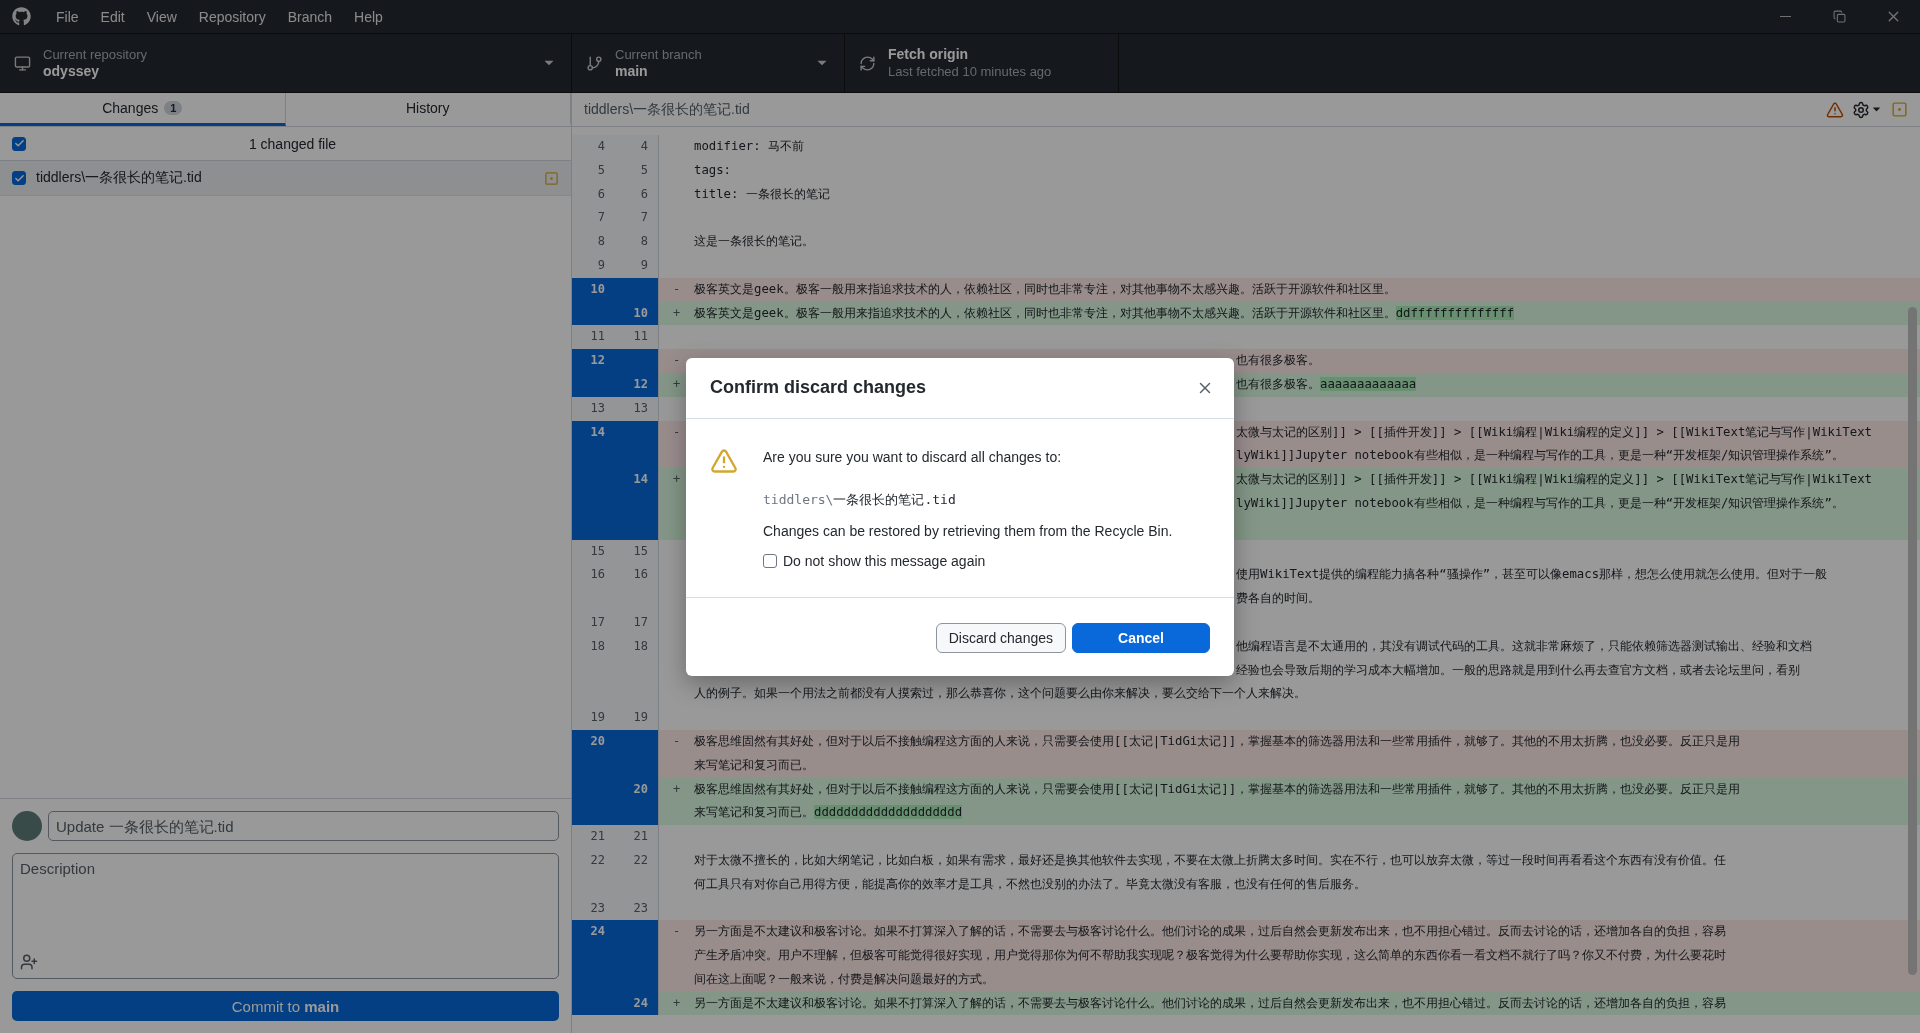 This screenshot has width=1920, height=1033. I want to click on user-avatar, so click(27, 826).